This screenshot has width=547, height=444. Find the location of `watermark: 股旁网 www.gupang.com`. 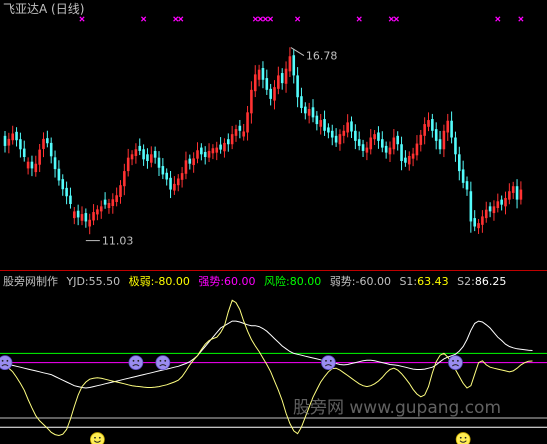

watermark: 股旁网 www.gupang.com is located at coordinates (397, 408).